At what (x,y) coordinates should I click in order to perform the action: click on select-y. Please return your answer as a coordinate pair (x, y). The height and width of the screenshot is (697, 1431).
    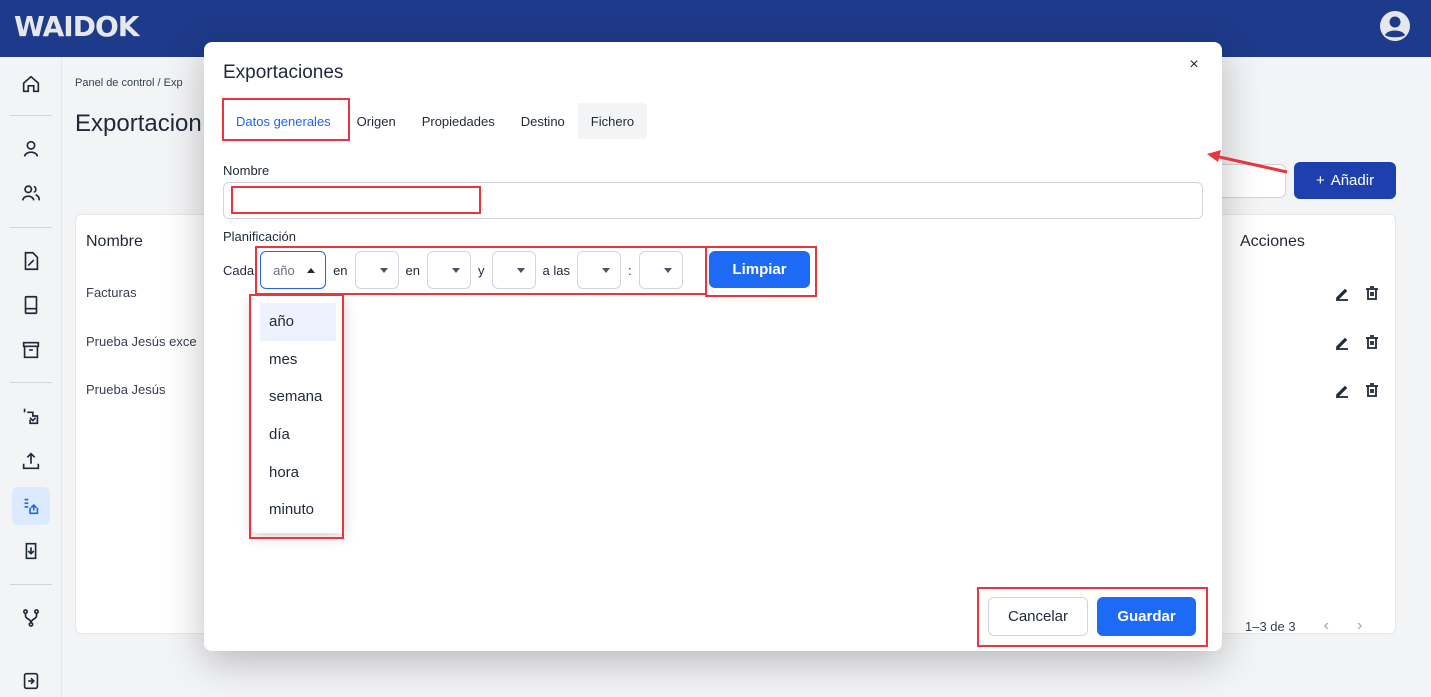
    Looking at the image, I should click on (513, 270).